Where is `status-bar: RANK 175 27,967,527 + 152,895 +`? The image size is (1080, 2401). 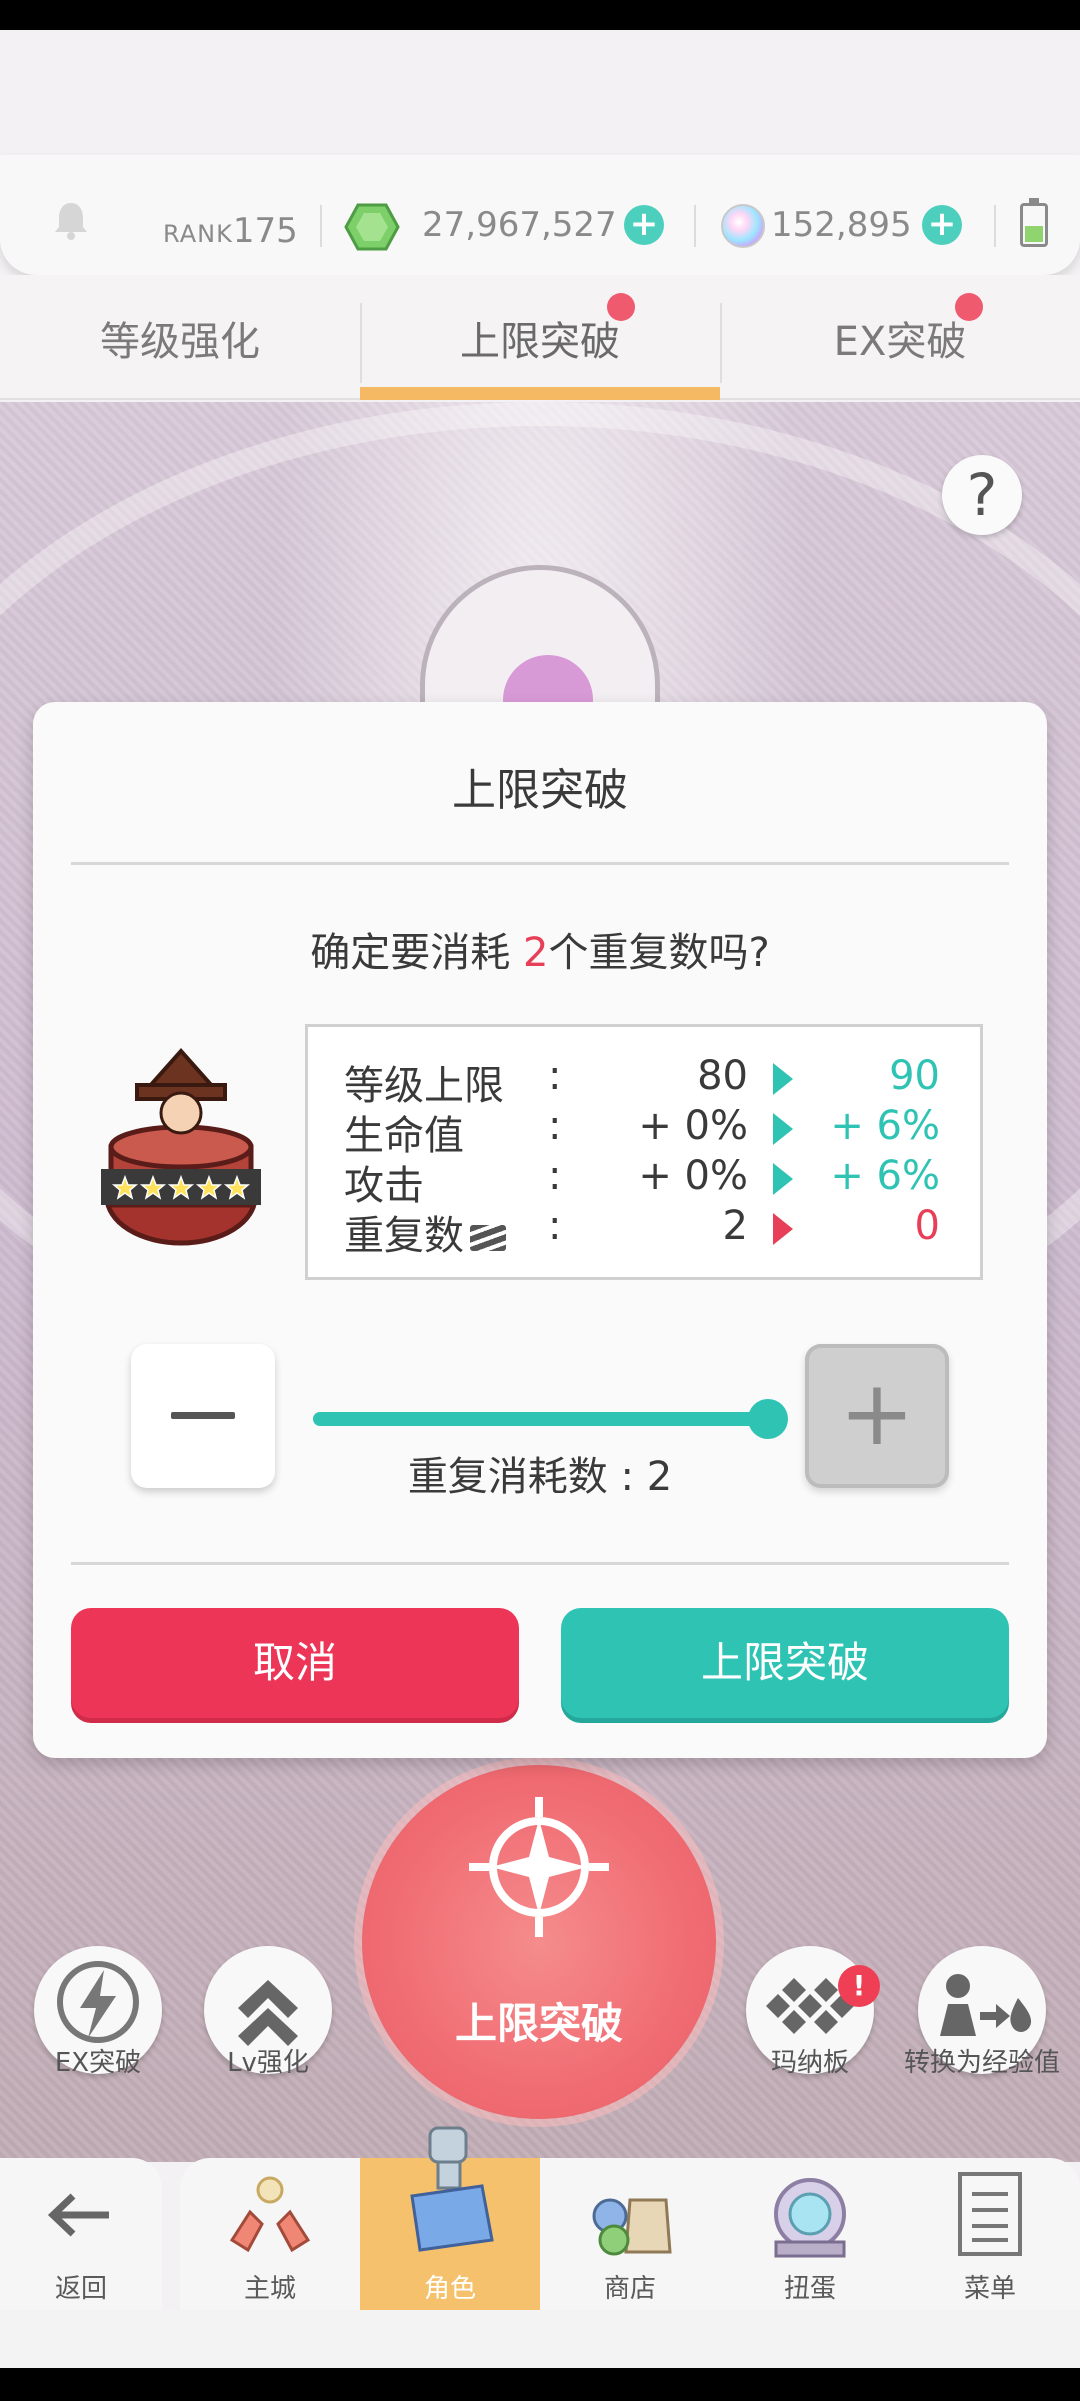
status-bar: RANK 175 27,967,527 + 152,895 + is located at coordinates (540, 215).